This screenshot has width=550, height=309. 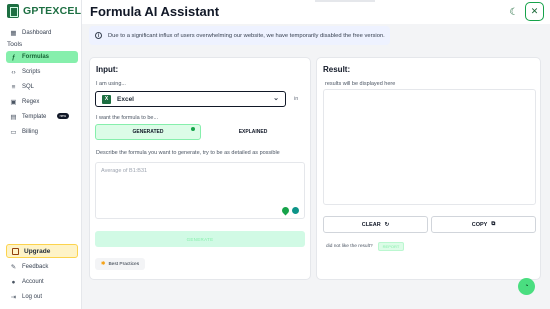 What do you see at coordinates (37, 251) in the screenshot?
I see `upgrade-label: Upgrade` at bounding box center [37, 251].